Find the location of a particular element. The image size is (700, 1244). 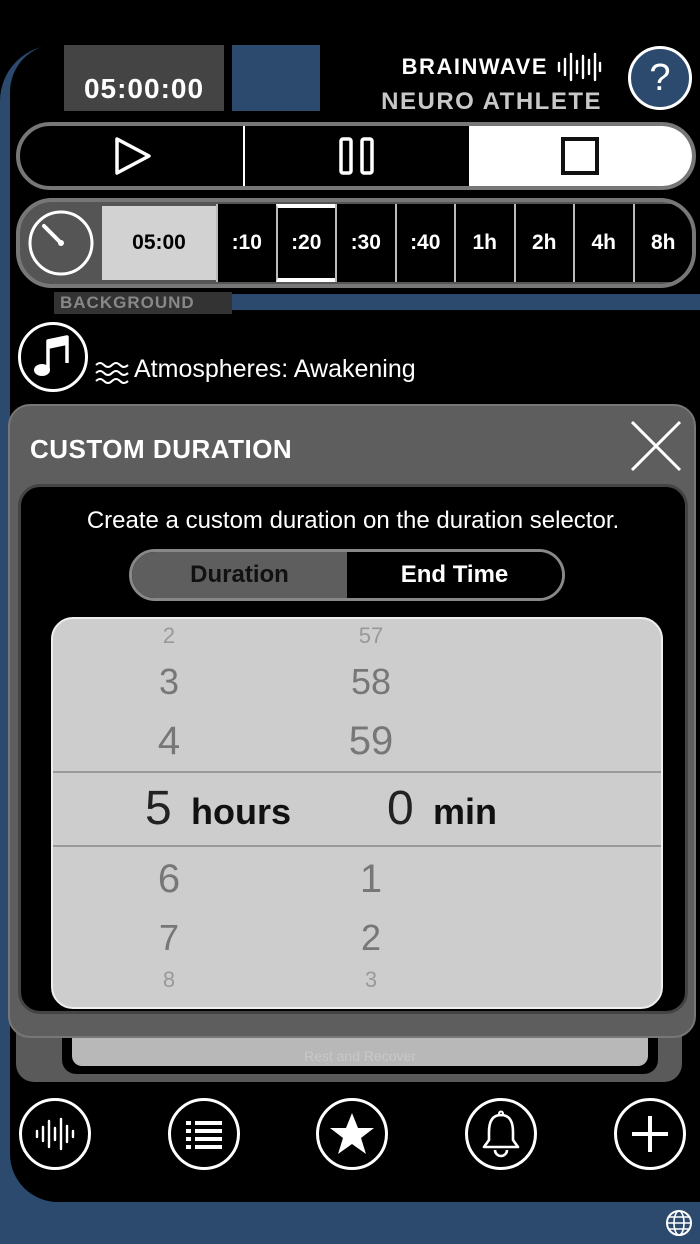

picker-hour-option: 6 is located at coordinates (169, 879).